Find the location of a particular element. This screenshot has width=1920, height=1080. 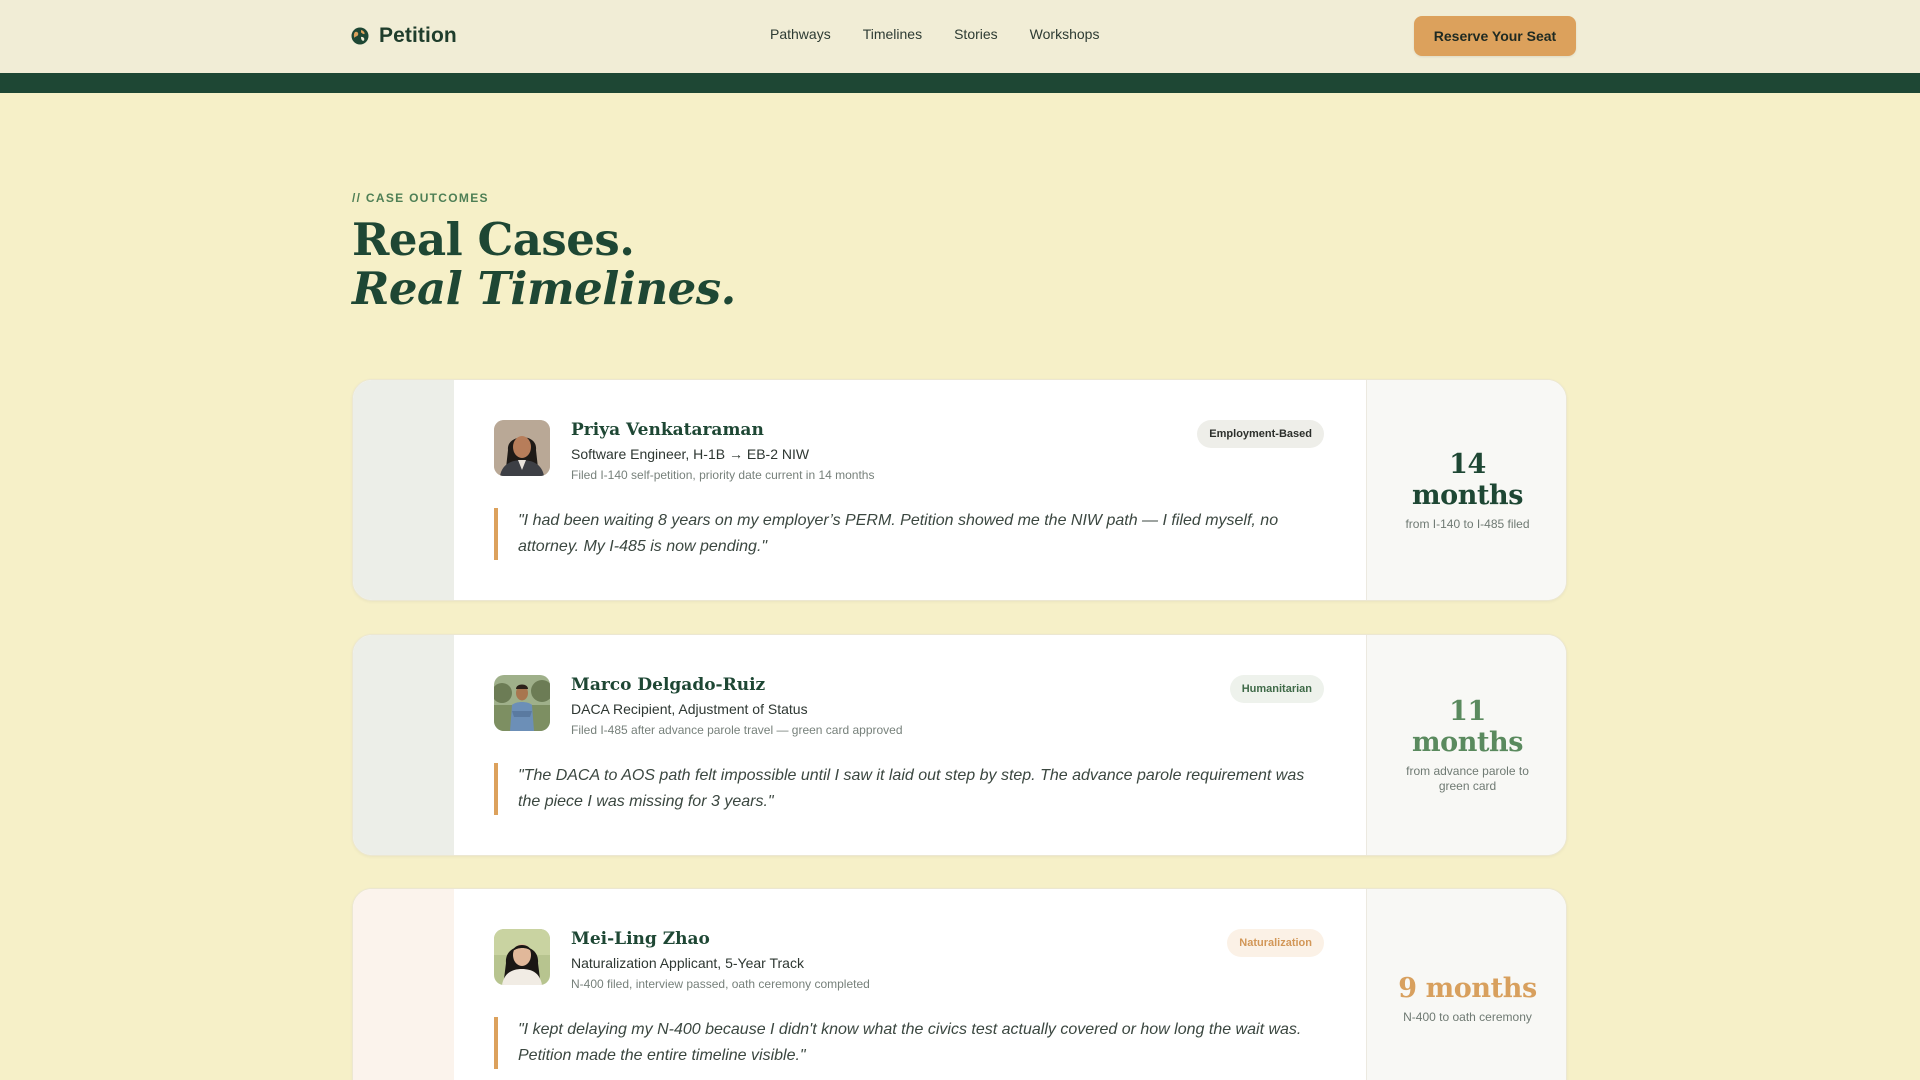

category-badge: Employment-Based is located at coordinates (1260, 434).